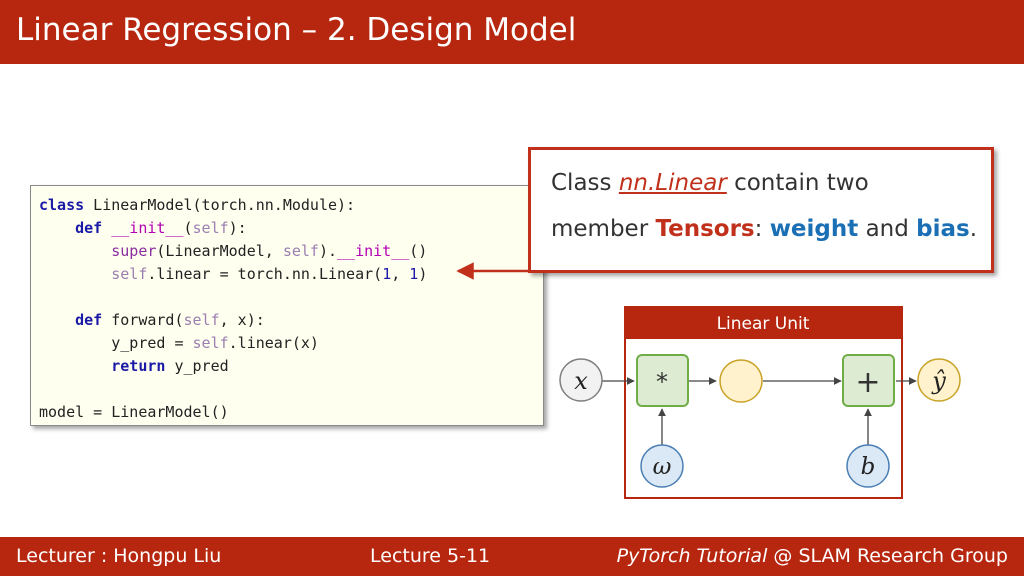 This screenshot has width=1024, height=576. What do you see at coordinates (867, 382) in the screenshot?
I see `add-label: +` at bounding box center [867, 382].